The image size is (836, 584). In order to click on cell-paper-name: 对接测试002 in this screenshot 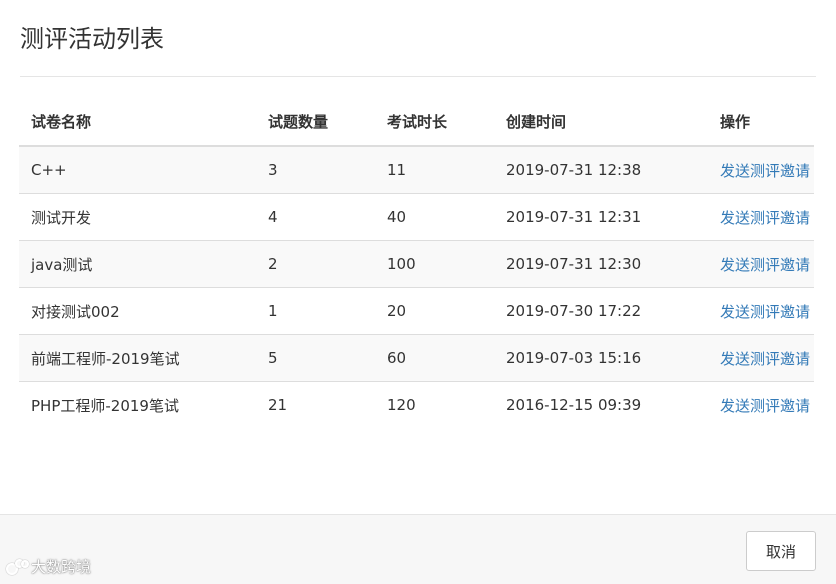, I will do `click(137, 311)`.